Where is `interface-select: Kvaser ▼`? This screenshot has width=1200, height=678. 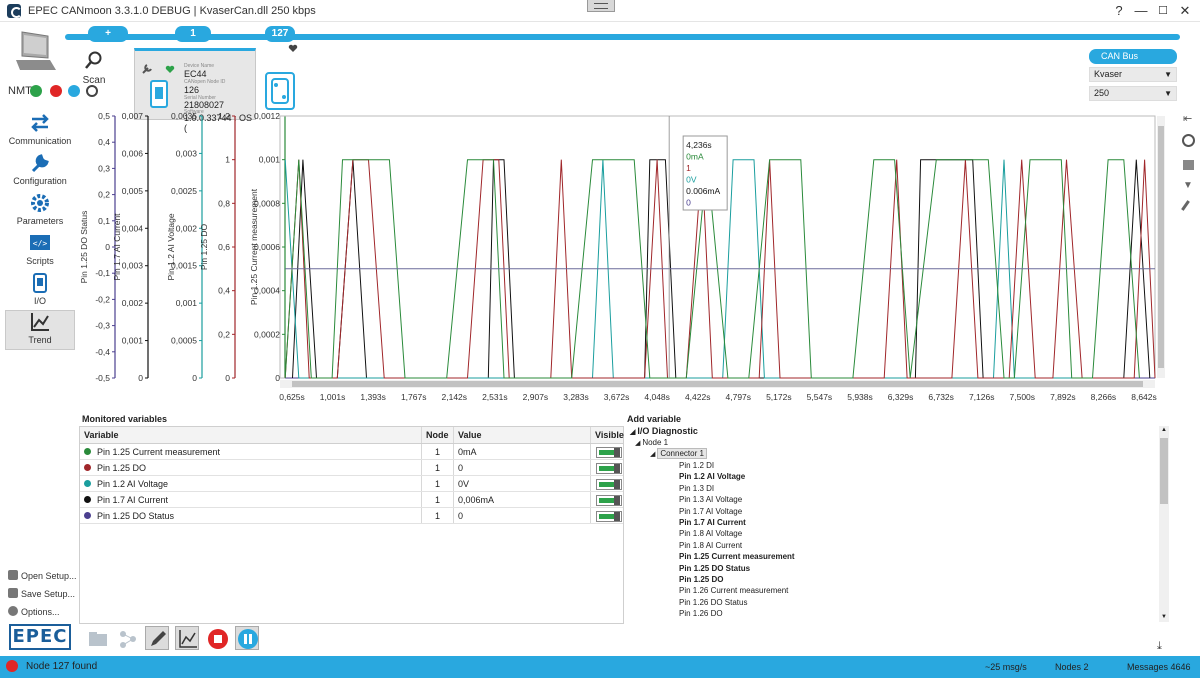 interface-select: Kvaser ▼ is located at coordinates (1133, 74).